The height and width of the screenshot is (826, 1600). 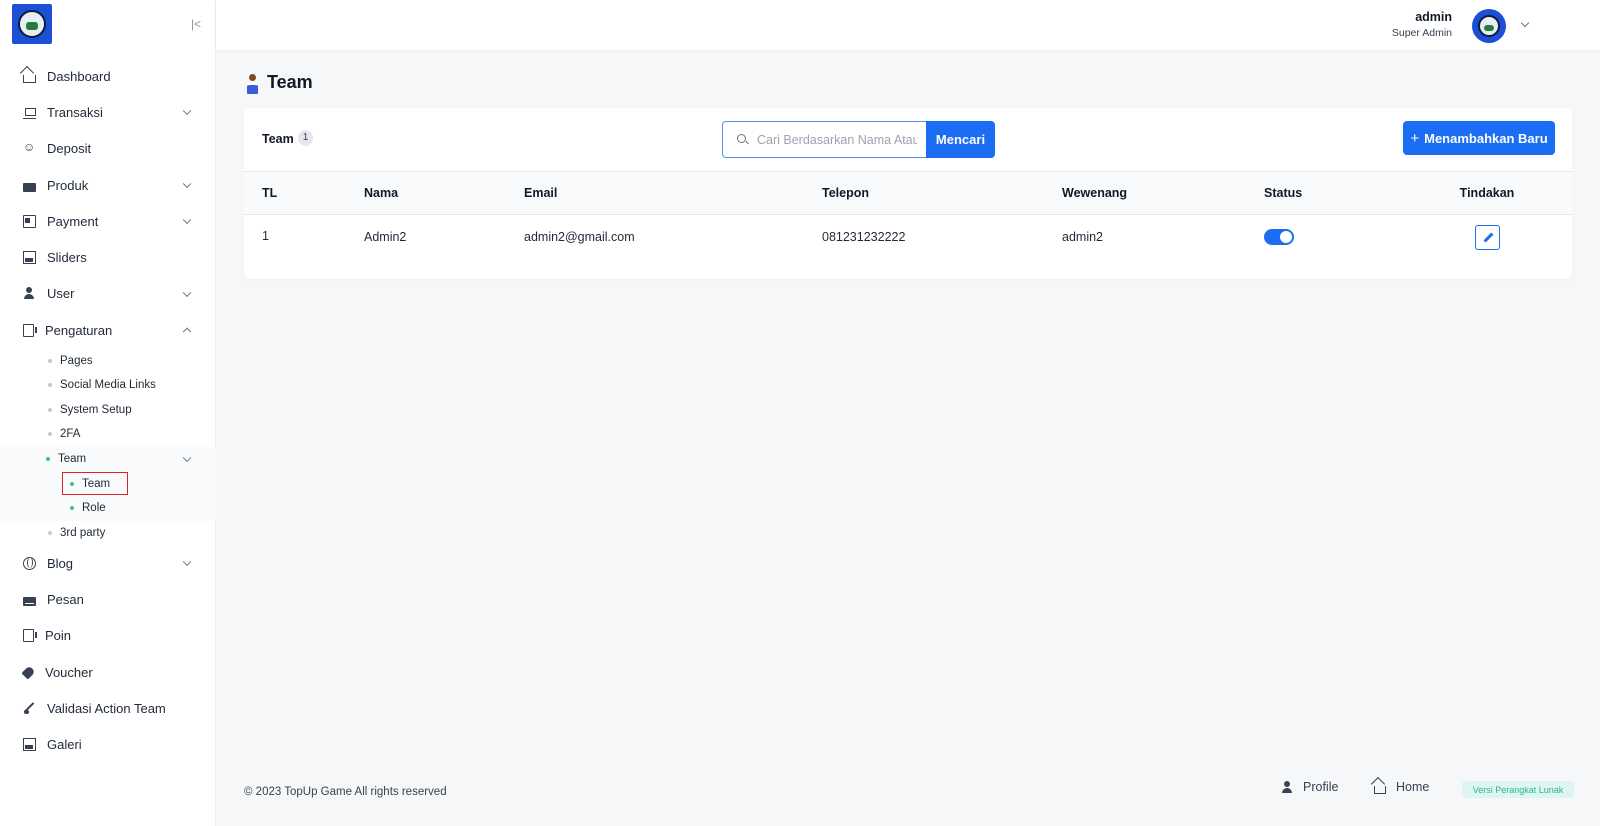 What do you see at coordinates (1489, 26) in the screenshot?
I see `avatar` at bounding box center [1489, 26].